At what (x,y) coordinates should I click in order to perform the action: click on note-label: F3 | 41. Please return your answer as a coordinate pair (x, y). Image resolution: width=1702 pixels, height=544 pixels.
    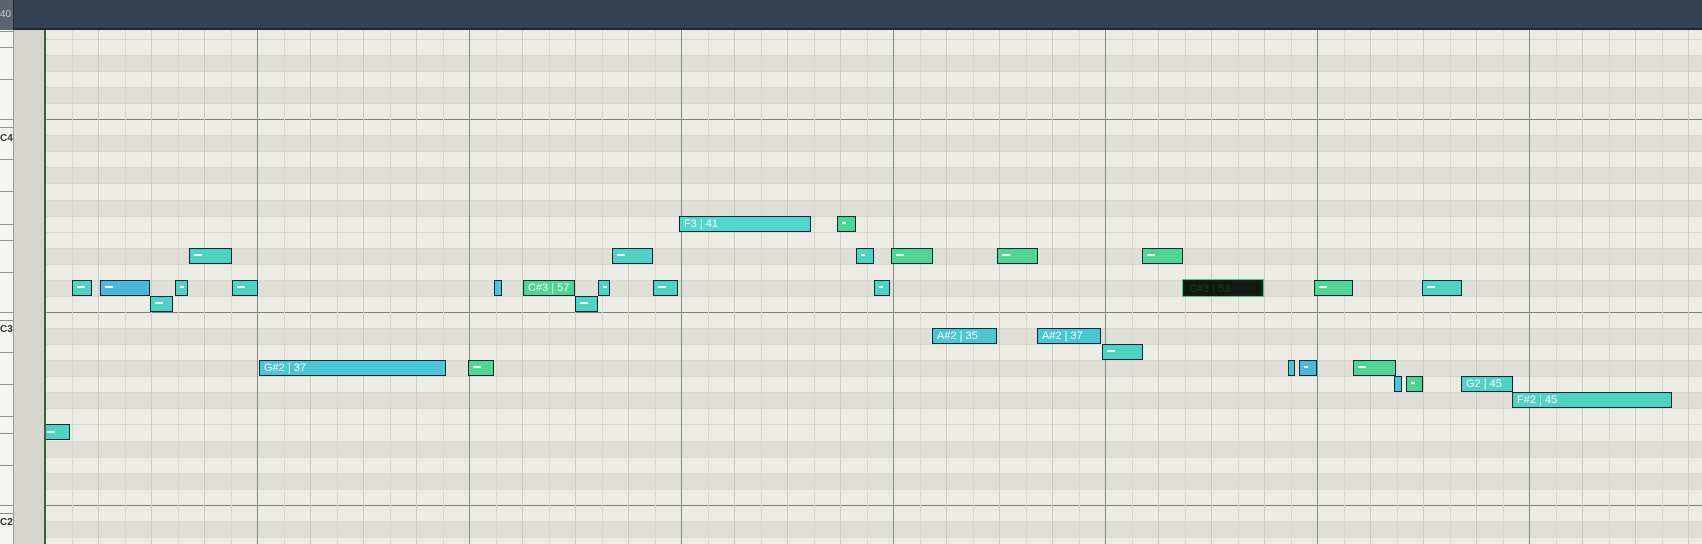
    Looking at the image, I should click on (701, 223).